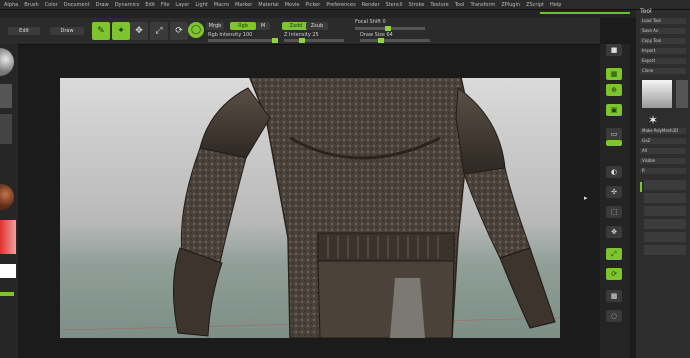  I want to click on menu-item: Stencil, so click(394, 5).